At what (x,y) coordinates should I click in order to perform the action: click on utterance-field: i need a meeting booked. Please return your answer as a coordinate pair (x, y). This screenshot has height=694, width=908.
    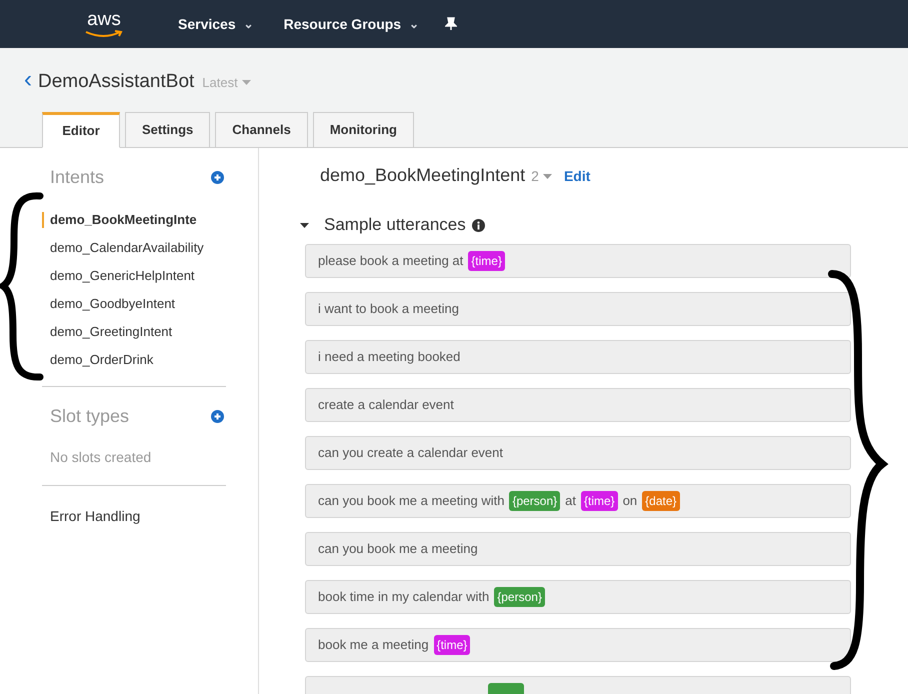
    Looking at the image, I should click on (578, 357).